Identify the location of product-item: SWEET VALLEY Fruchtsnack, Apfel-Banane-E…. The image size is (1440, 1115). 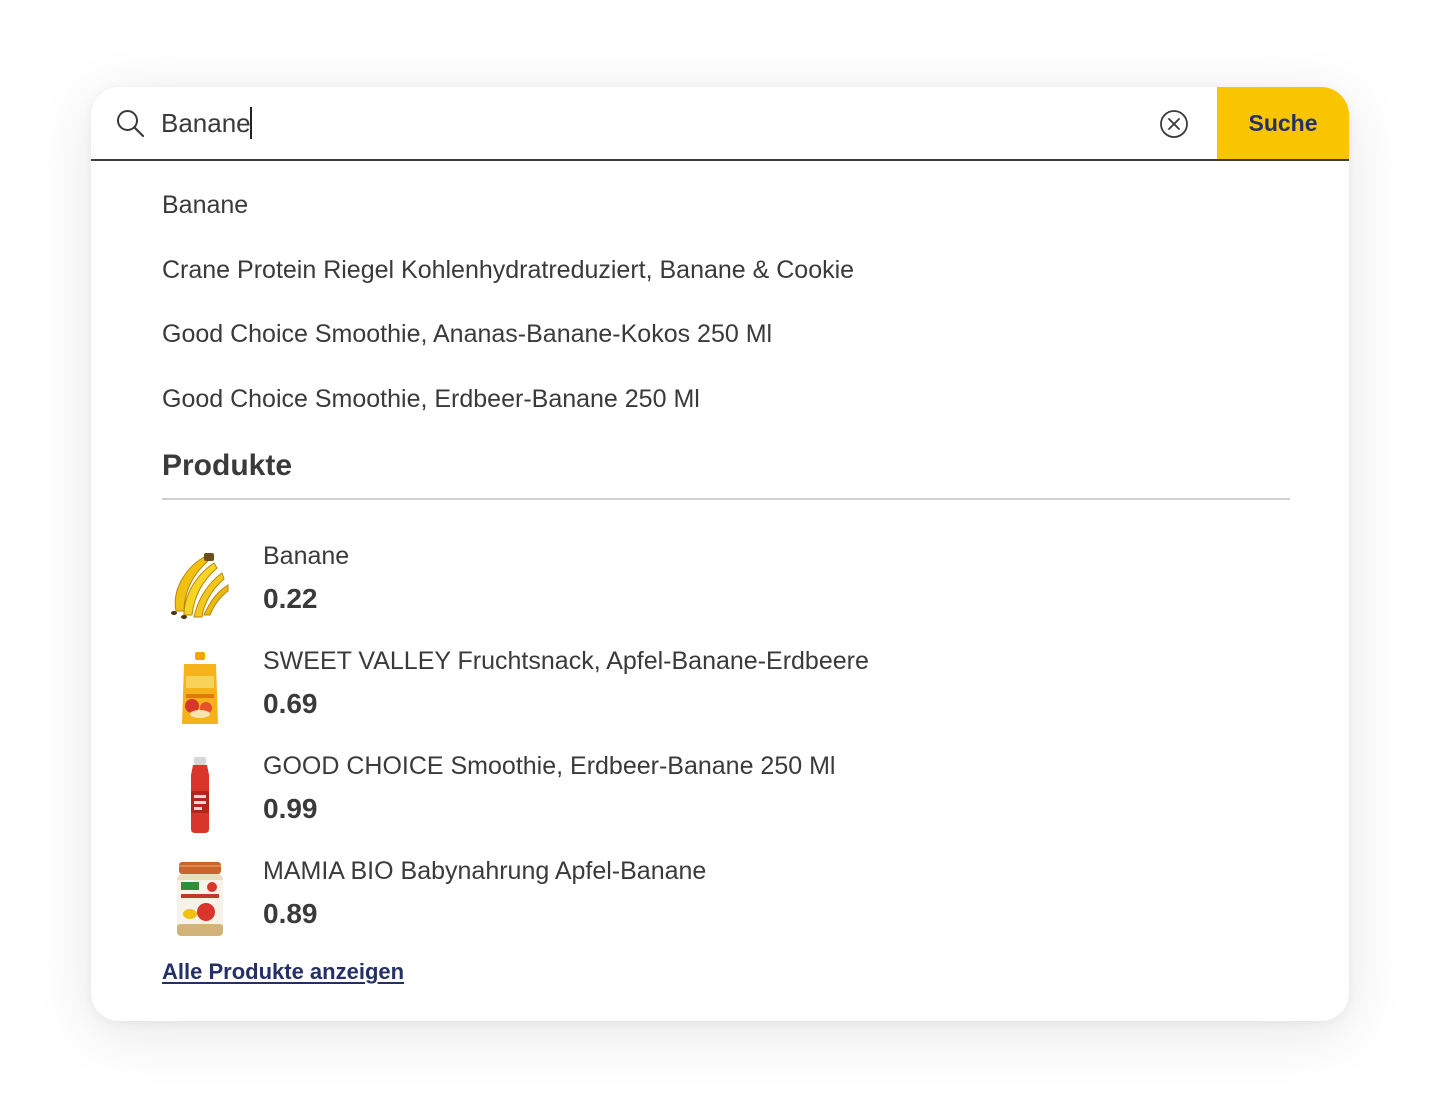
(612, 692).